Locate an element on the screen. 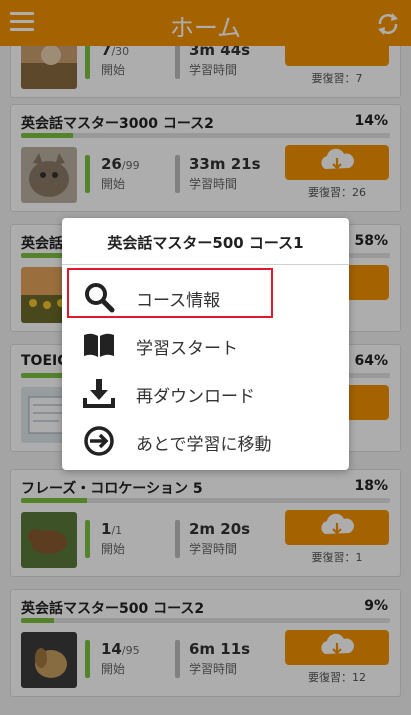  menu-item-label: 学習スタート is located at coordinates (187, 349).